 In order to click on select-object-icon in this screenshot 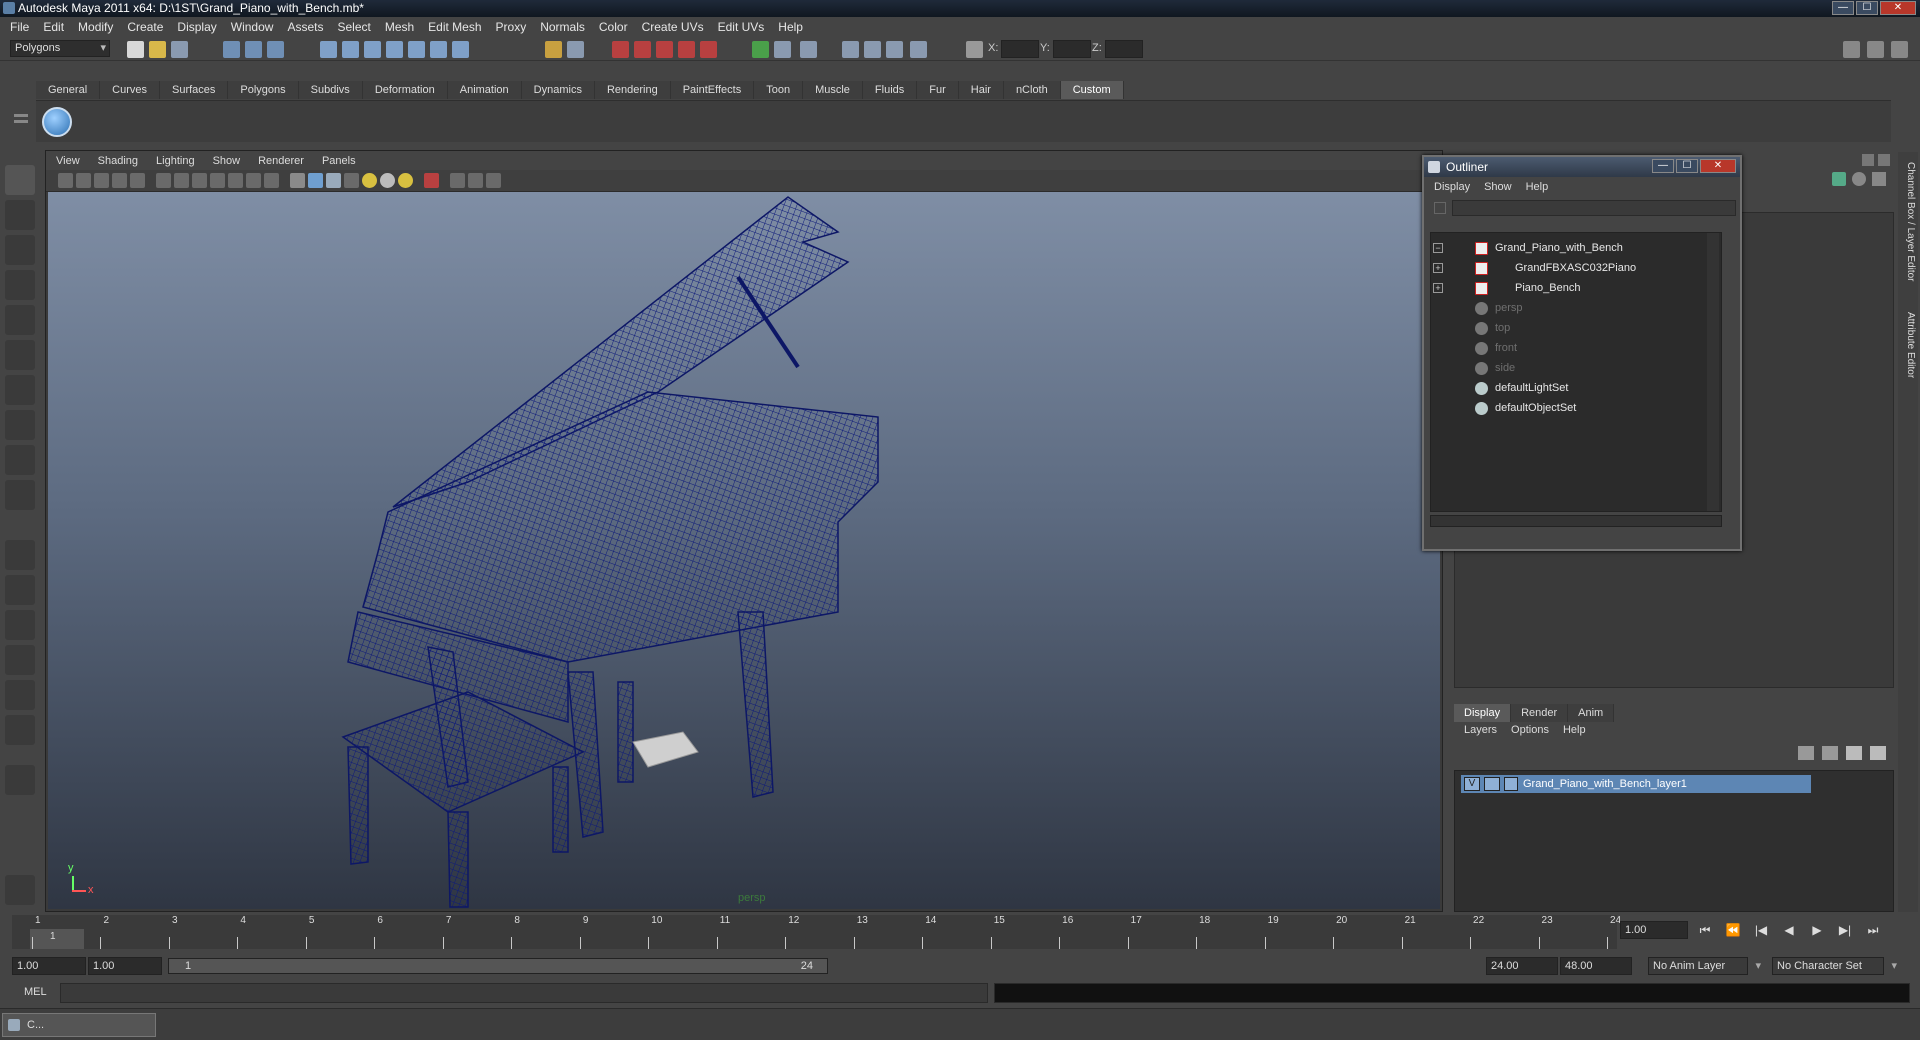, I will do `click(253, 49)`.